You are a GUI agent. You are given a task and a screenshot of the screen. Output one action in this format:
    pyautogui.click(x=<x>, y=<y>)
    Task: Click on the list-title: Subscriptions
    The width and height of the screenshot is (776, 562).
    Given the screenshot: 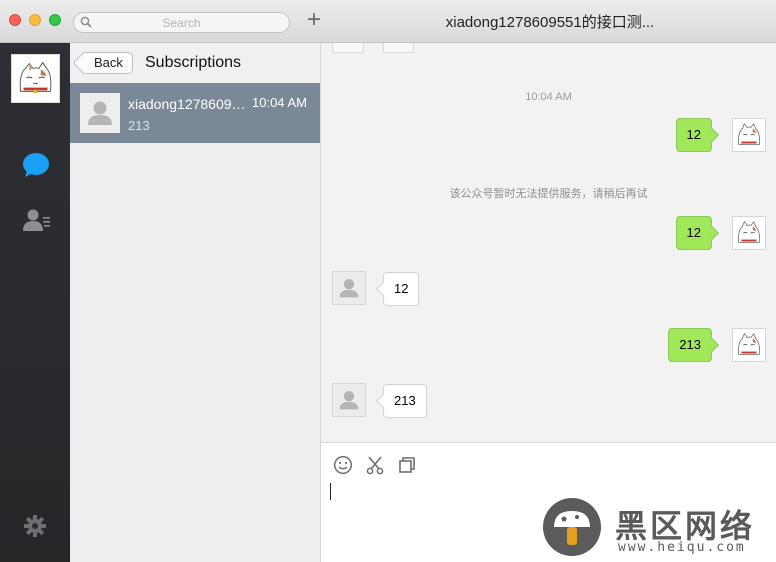 What is the action you would take?
    pyautogui.click(x=193, y=62)
    